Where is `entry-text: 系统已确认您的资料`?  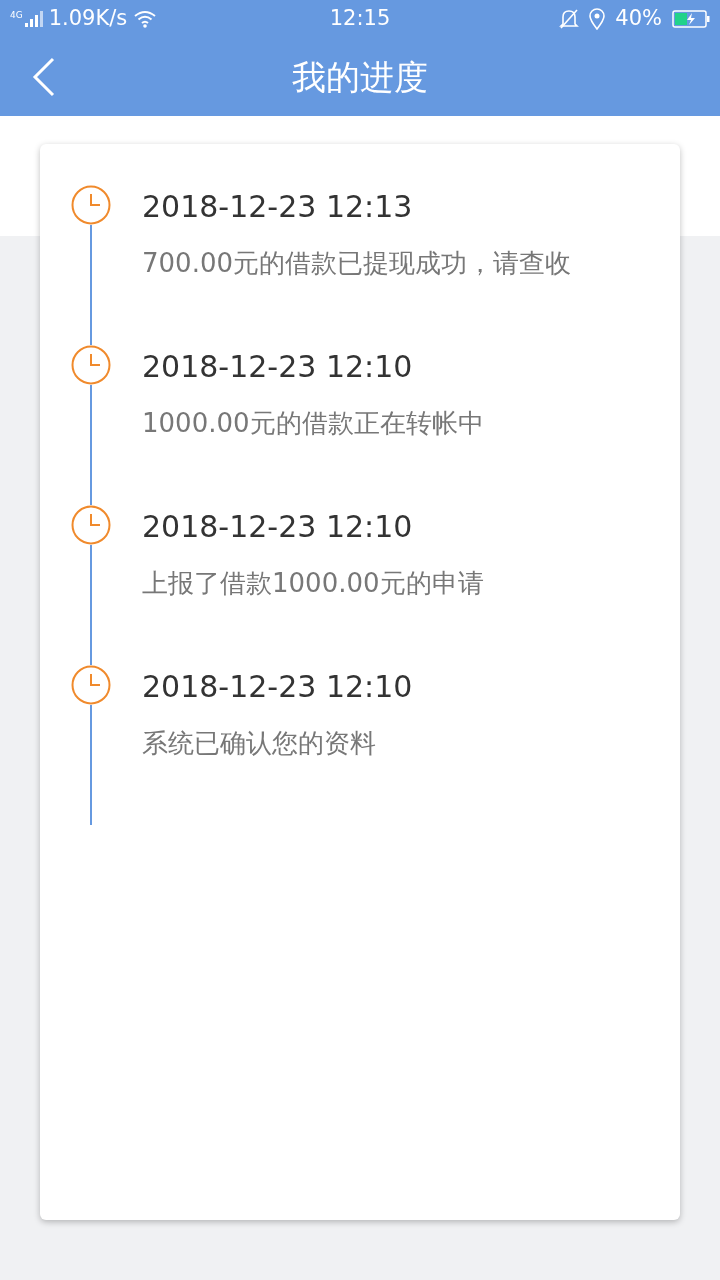 entry-text: 系统已确认您的资料 is located at coordinates (259, 743).